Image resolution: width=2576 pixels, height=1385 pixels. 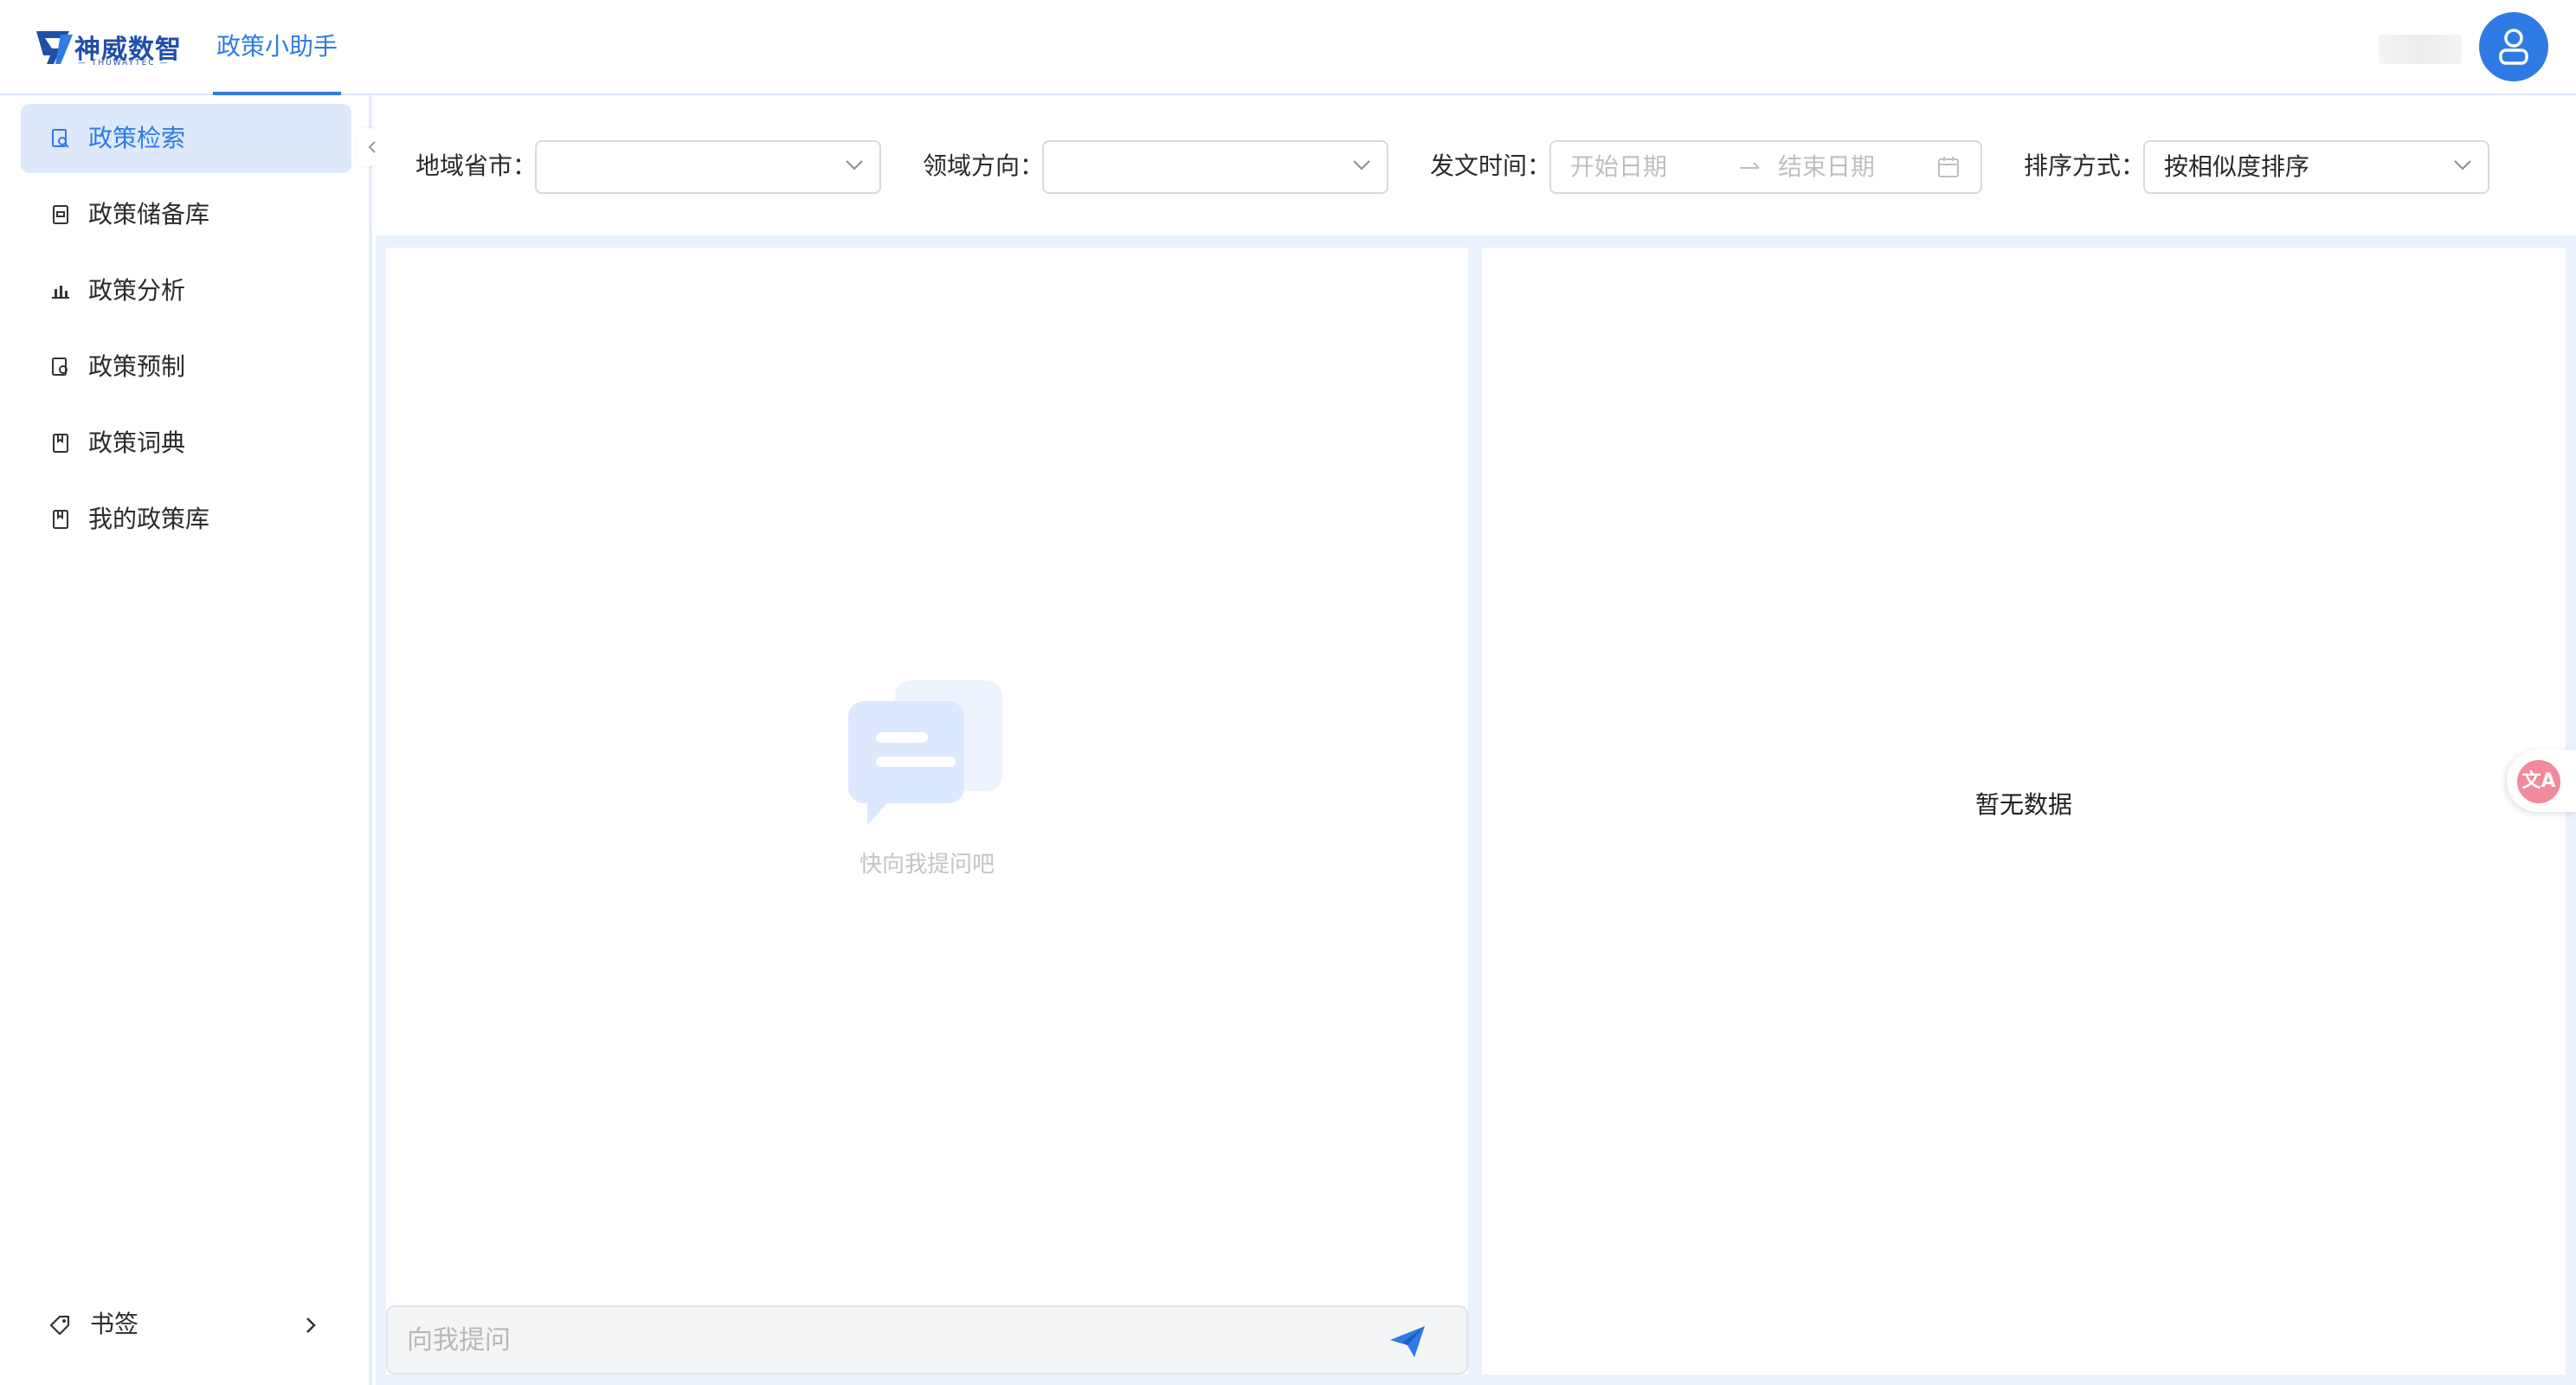 What do you see at coordinates (137, 442) in the screenshot?
I see `sidebar-item-label: 政策词典` at bounding box center [137, 442].